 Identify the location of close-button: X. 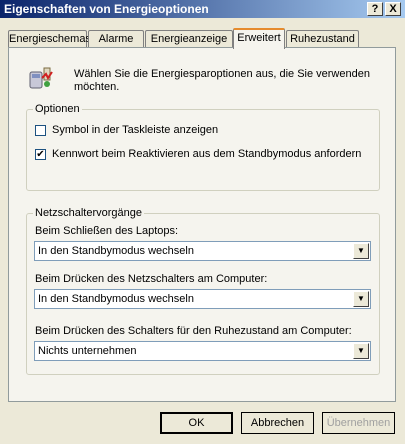
(393, 9).